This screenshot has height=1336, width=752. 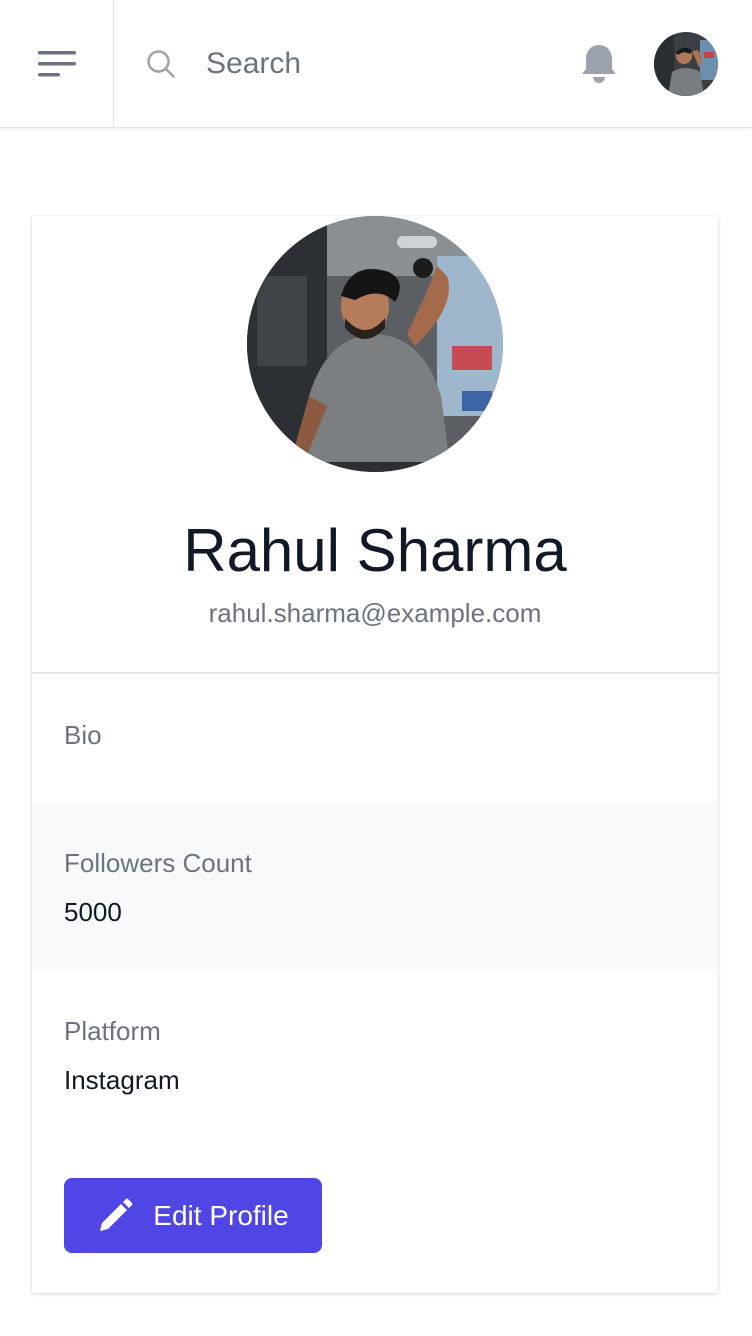 What do you see at coordinates (93, 912) in the screenshot?
I see `followers-value: 5000` at bounding box center [93, 912].